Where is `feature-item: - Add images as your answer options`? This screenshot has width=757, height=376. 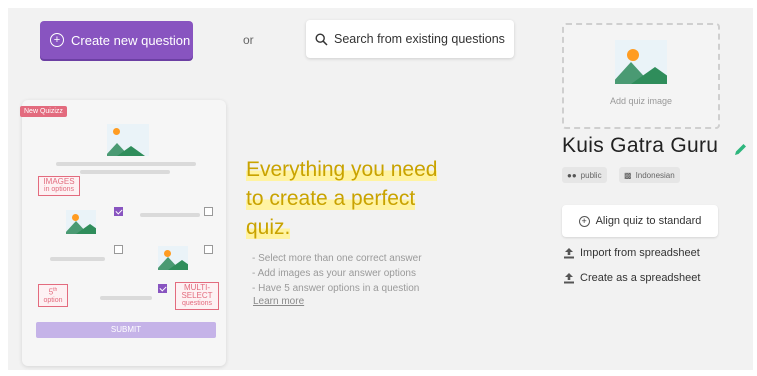
feature-item: - Add images as your answer options is located at coordinates (334, 273).